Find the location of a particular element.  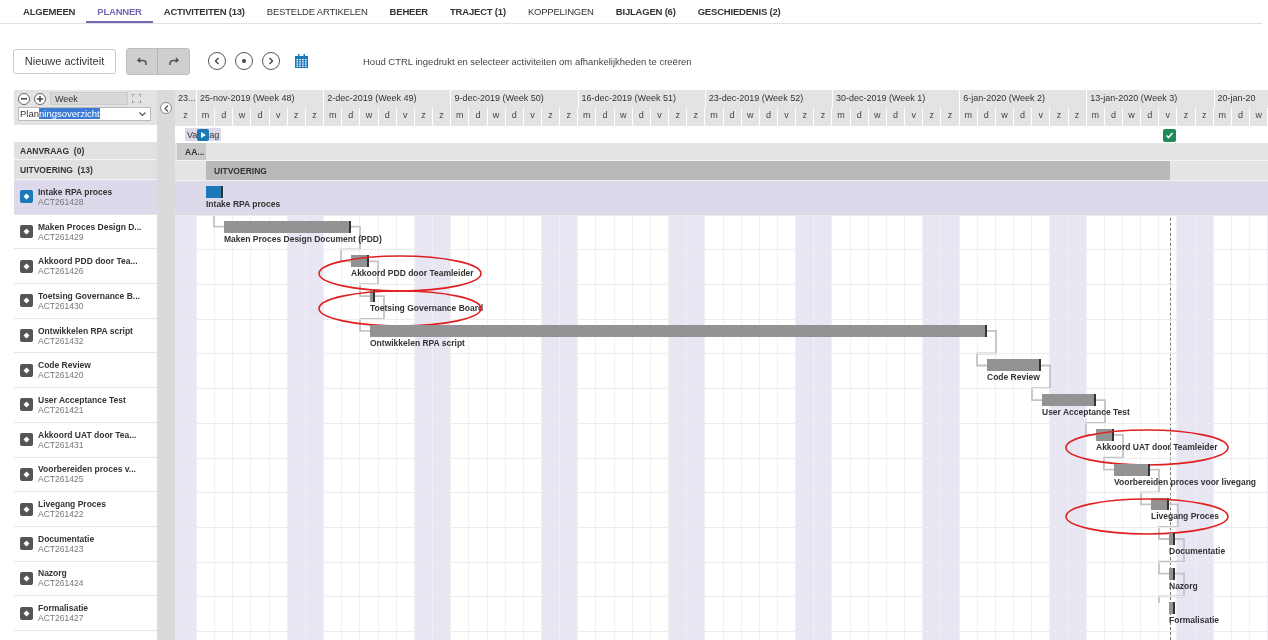

task-label: Documentatie is located at coordinates (1197, 550).